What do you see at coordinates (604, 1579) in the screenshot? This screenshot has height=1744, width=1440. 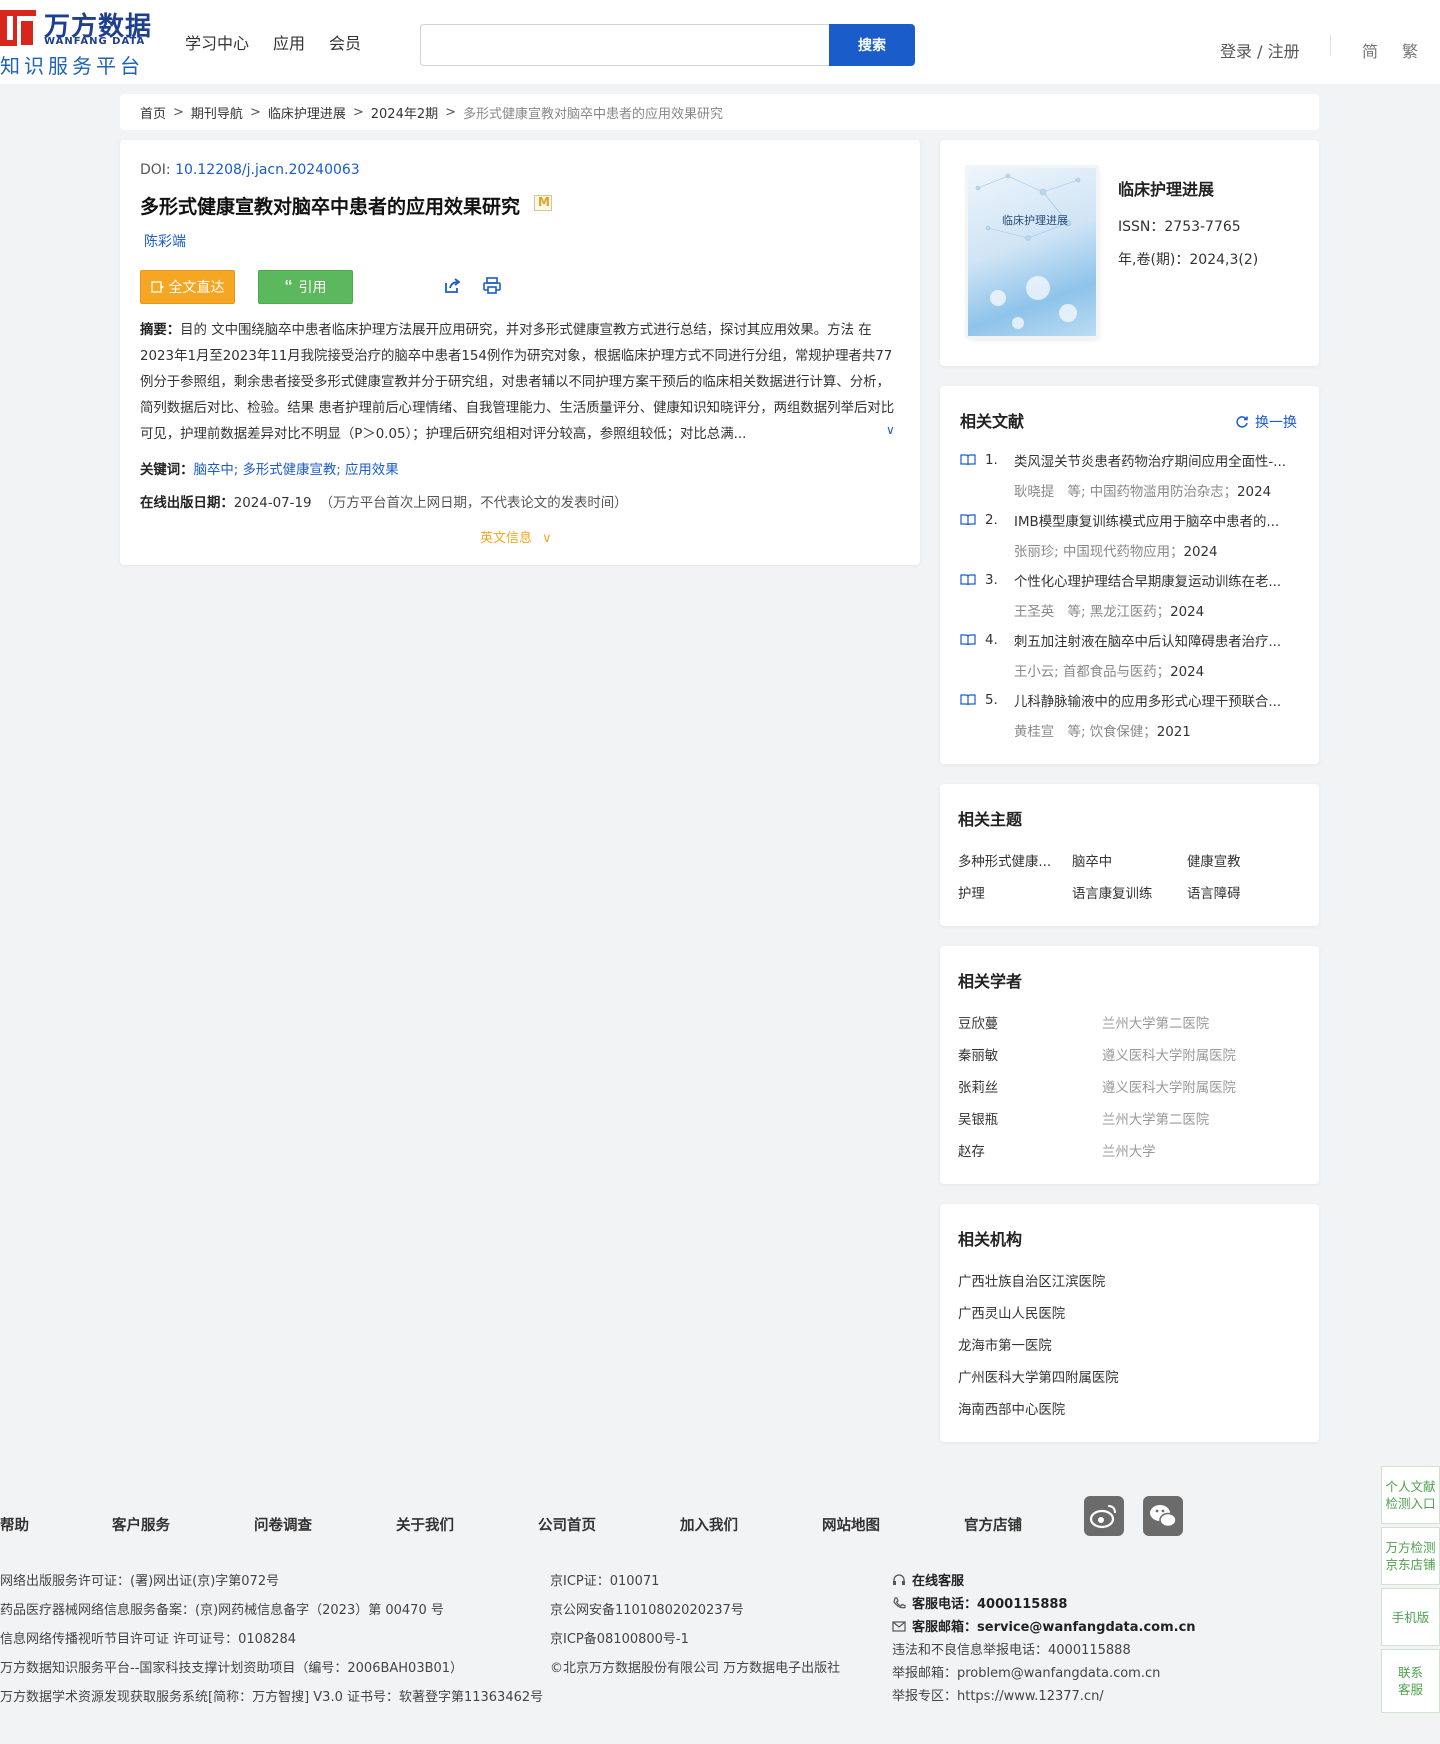 I see `footer-icp: 京ICP证：010071` at bounding box center [604, 1579].